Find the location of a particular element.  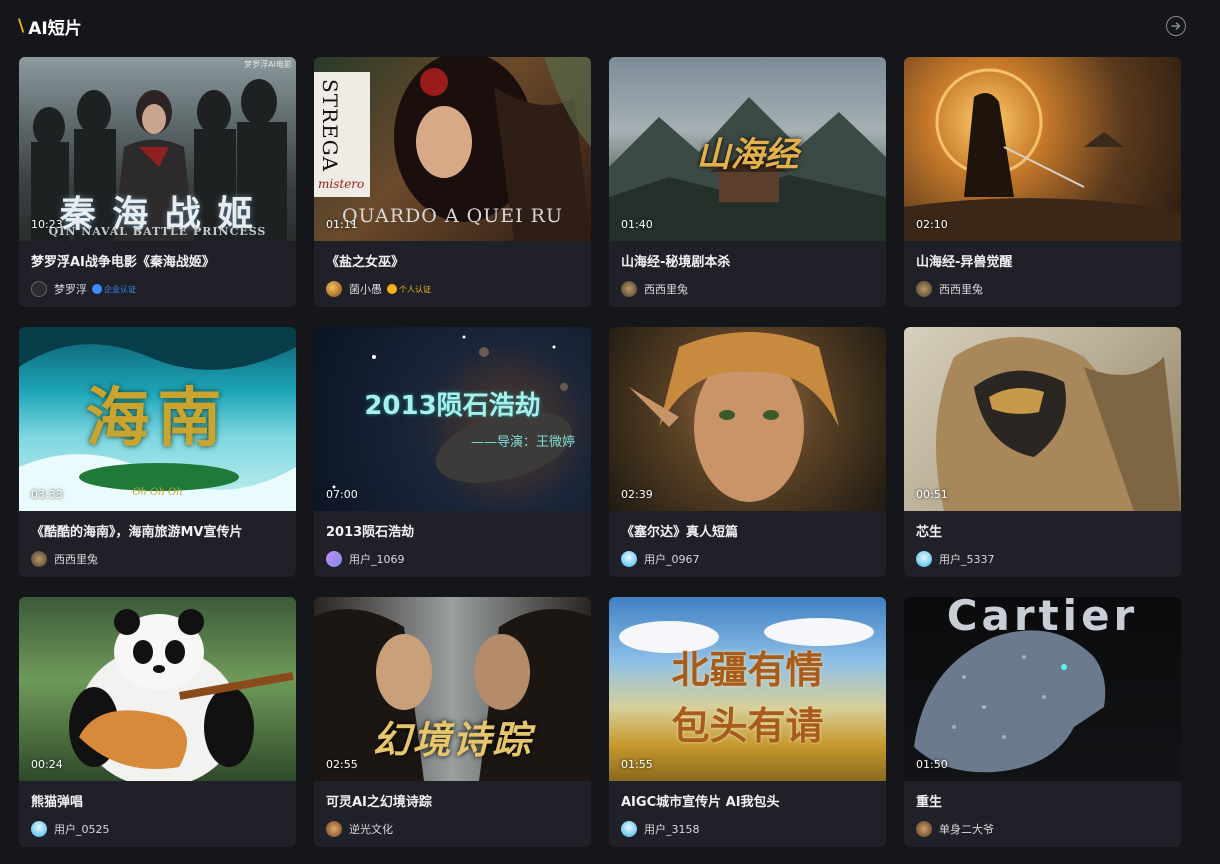

video-thumbnail: Cartier 01:50 is located at coordinates (1042, 689).